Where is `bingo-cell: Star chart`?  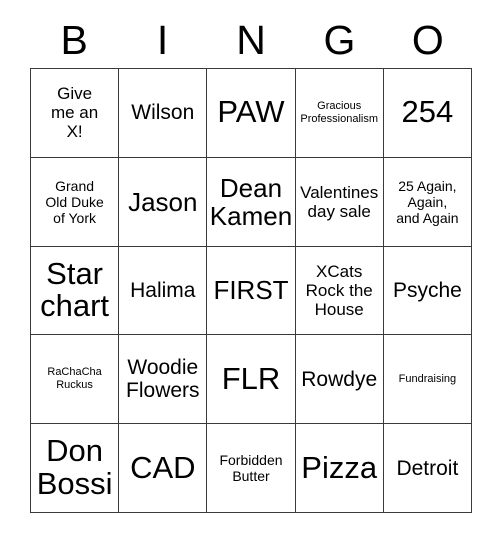 bingo-cell: Star chart is located at coordinates (75, 291).